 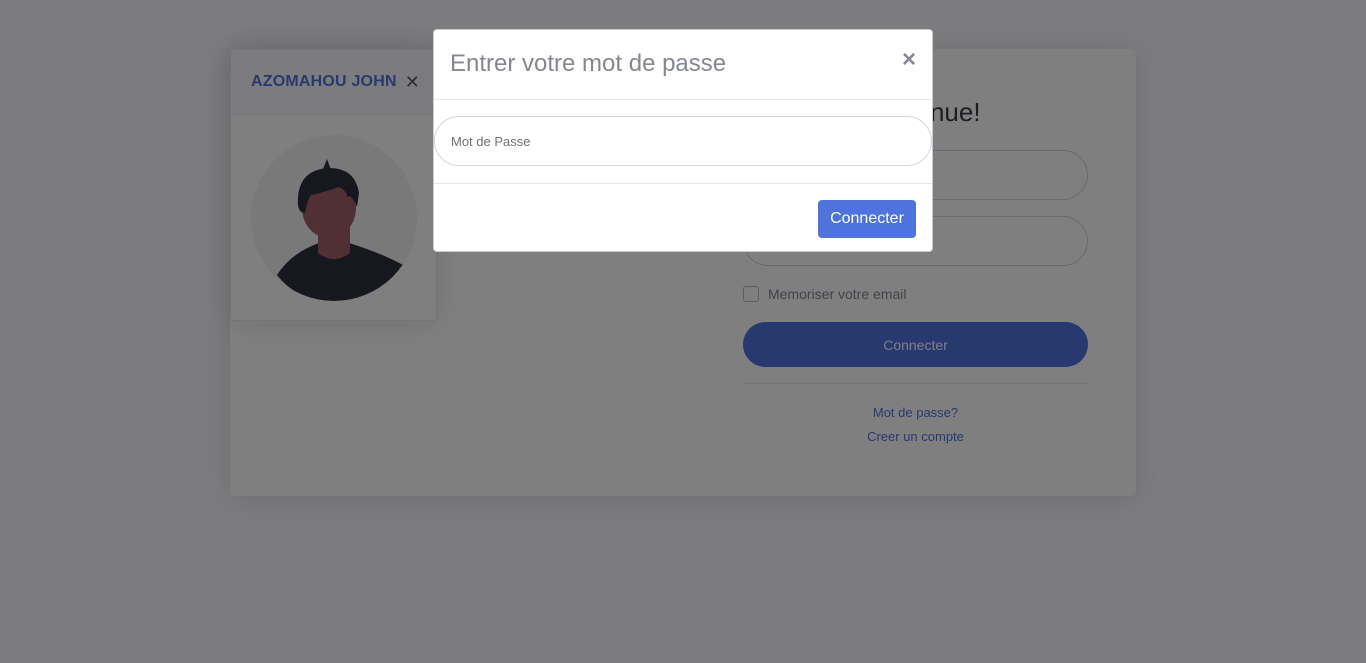 I want to click on modal-header: Entrer votre mot de passe ×, so click(x=683, y=65).